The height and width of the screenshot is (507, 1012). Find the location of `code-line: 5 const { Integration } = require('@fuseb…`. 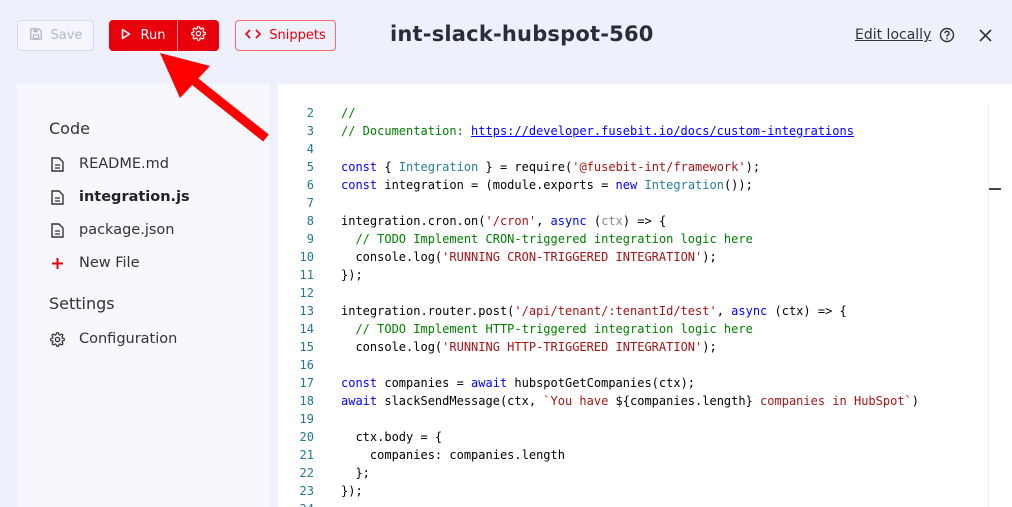

code-line: 5 const { Integration } = require('@fuseb… is located at coordinates (633, 167).